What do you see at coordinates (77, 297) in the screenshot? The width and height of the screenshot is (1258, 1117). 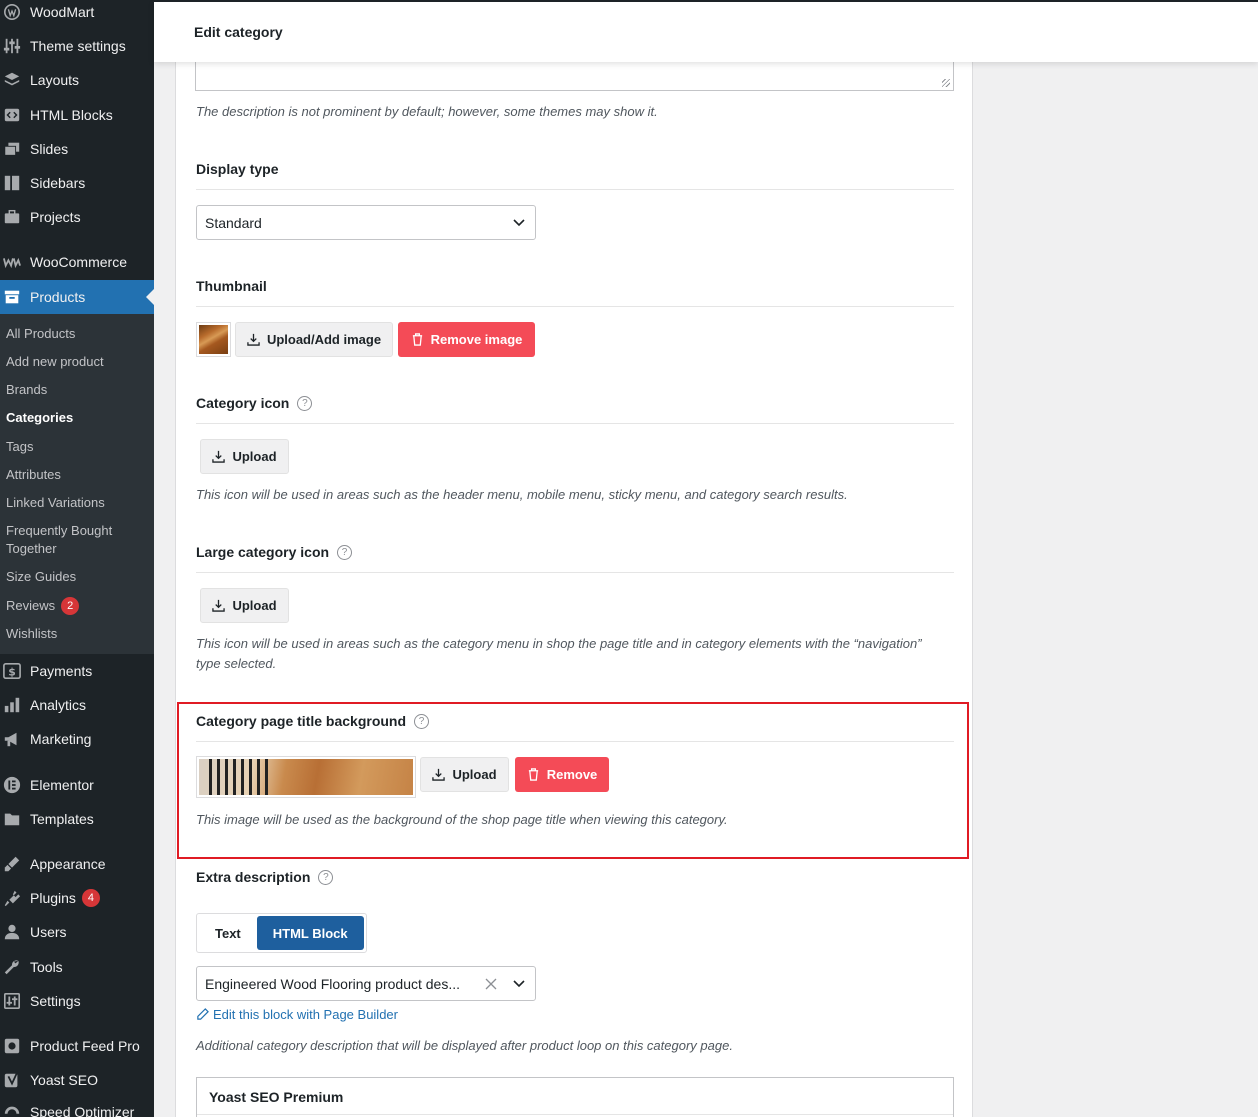 I see `menu-products: Products` at bounding box center [77, 297].